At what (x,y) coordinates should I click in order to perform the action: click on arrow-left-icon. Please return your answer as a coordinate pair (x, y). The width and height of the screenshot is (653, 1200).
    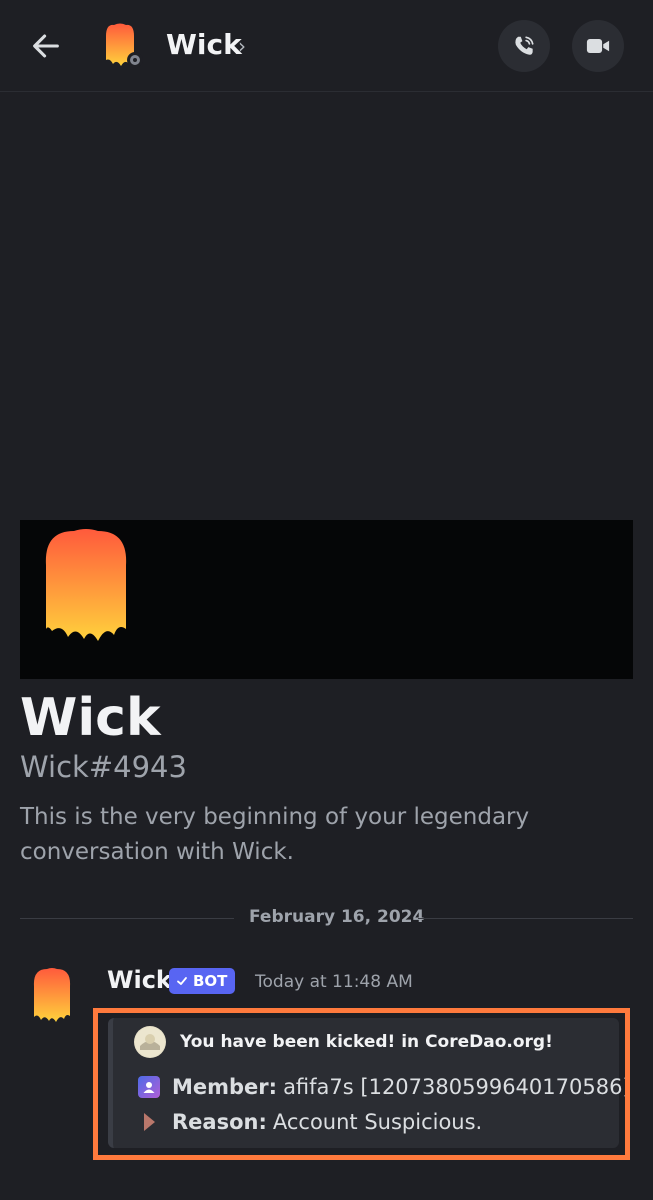
    Looking at the image, I should click on (46, 46).